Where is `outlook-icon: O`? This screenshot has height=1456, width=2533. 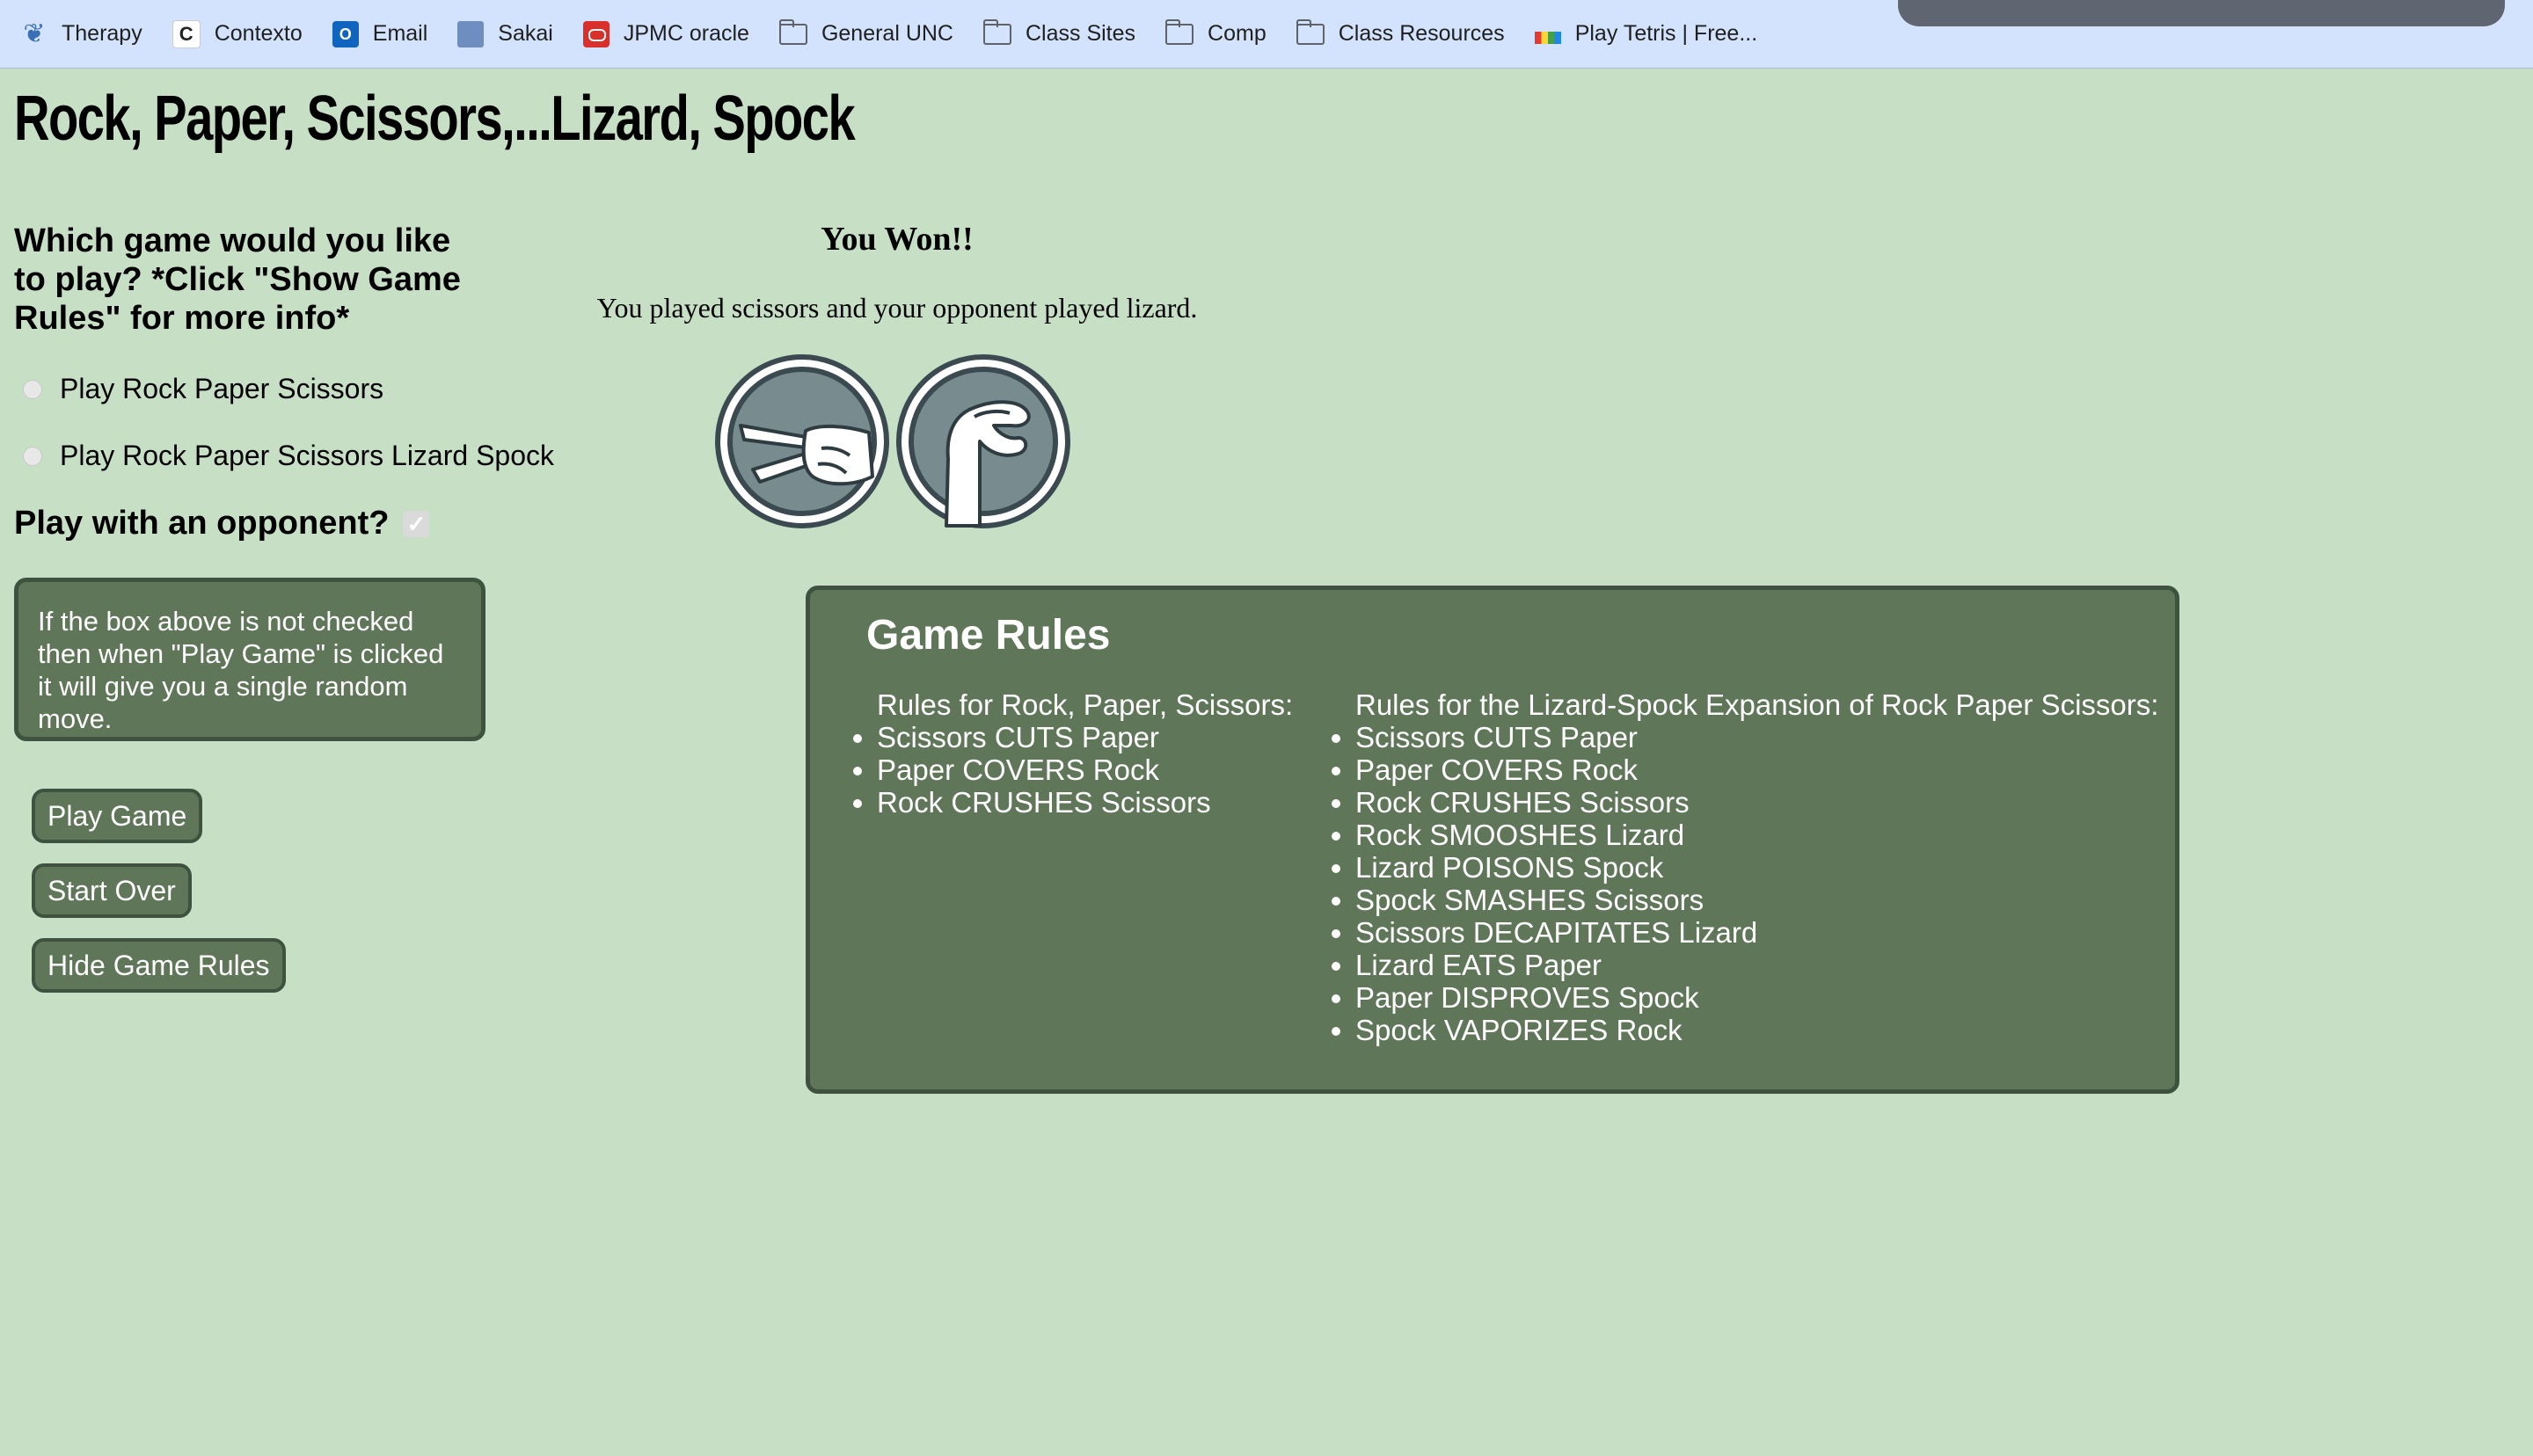 outlook-icon: O is located at coordinates (345, 33).